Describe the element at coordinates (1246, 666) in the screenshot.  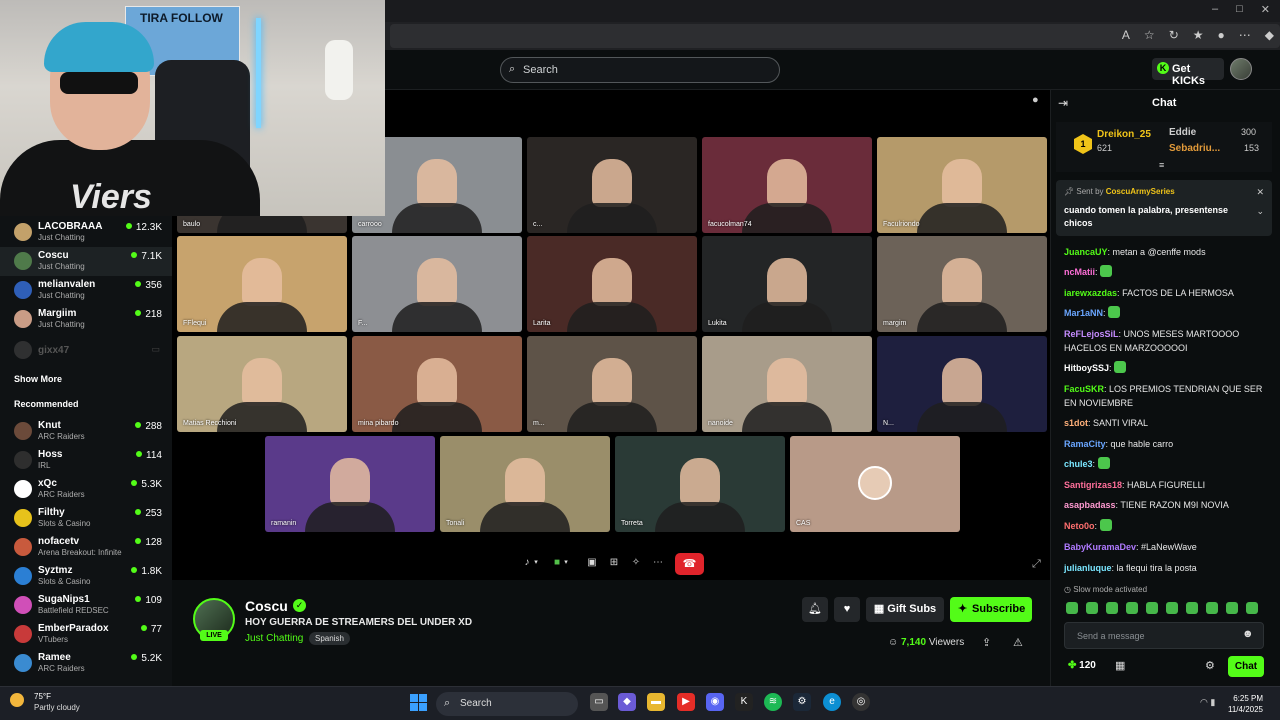
I see `send-chat-button: Chat` at that location.